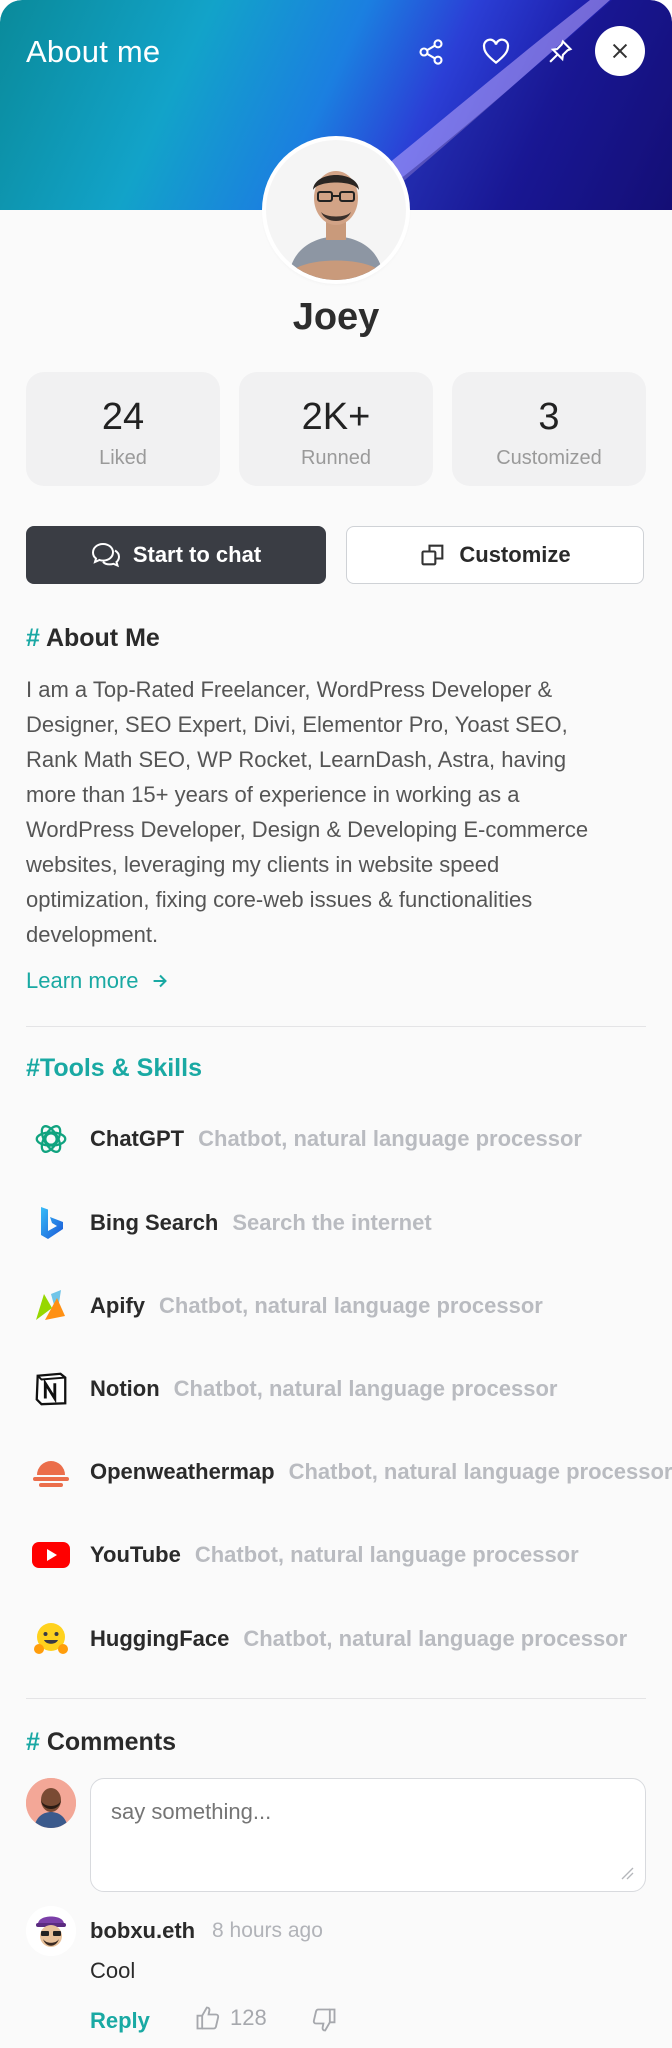 This screenshot has width=672, height=2048. Describe the element at coordinates (105, 555) in the screenshot. I see `chat-icon` at that location.